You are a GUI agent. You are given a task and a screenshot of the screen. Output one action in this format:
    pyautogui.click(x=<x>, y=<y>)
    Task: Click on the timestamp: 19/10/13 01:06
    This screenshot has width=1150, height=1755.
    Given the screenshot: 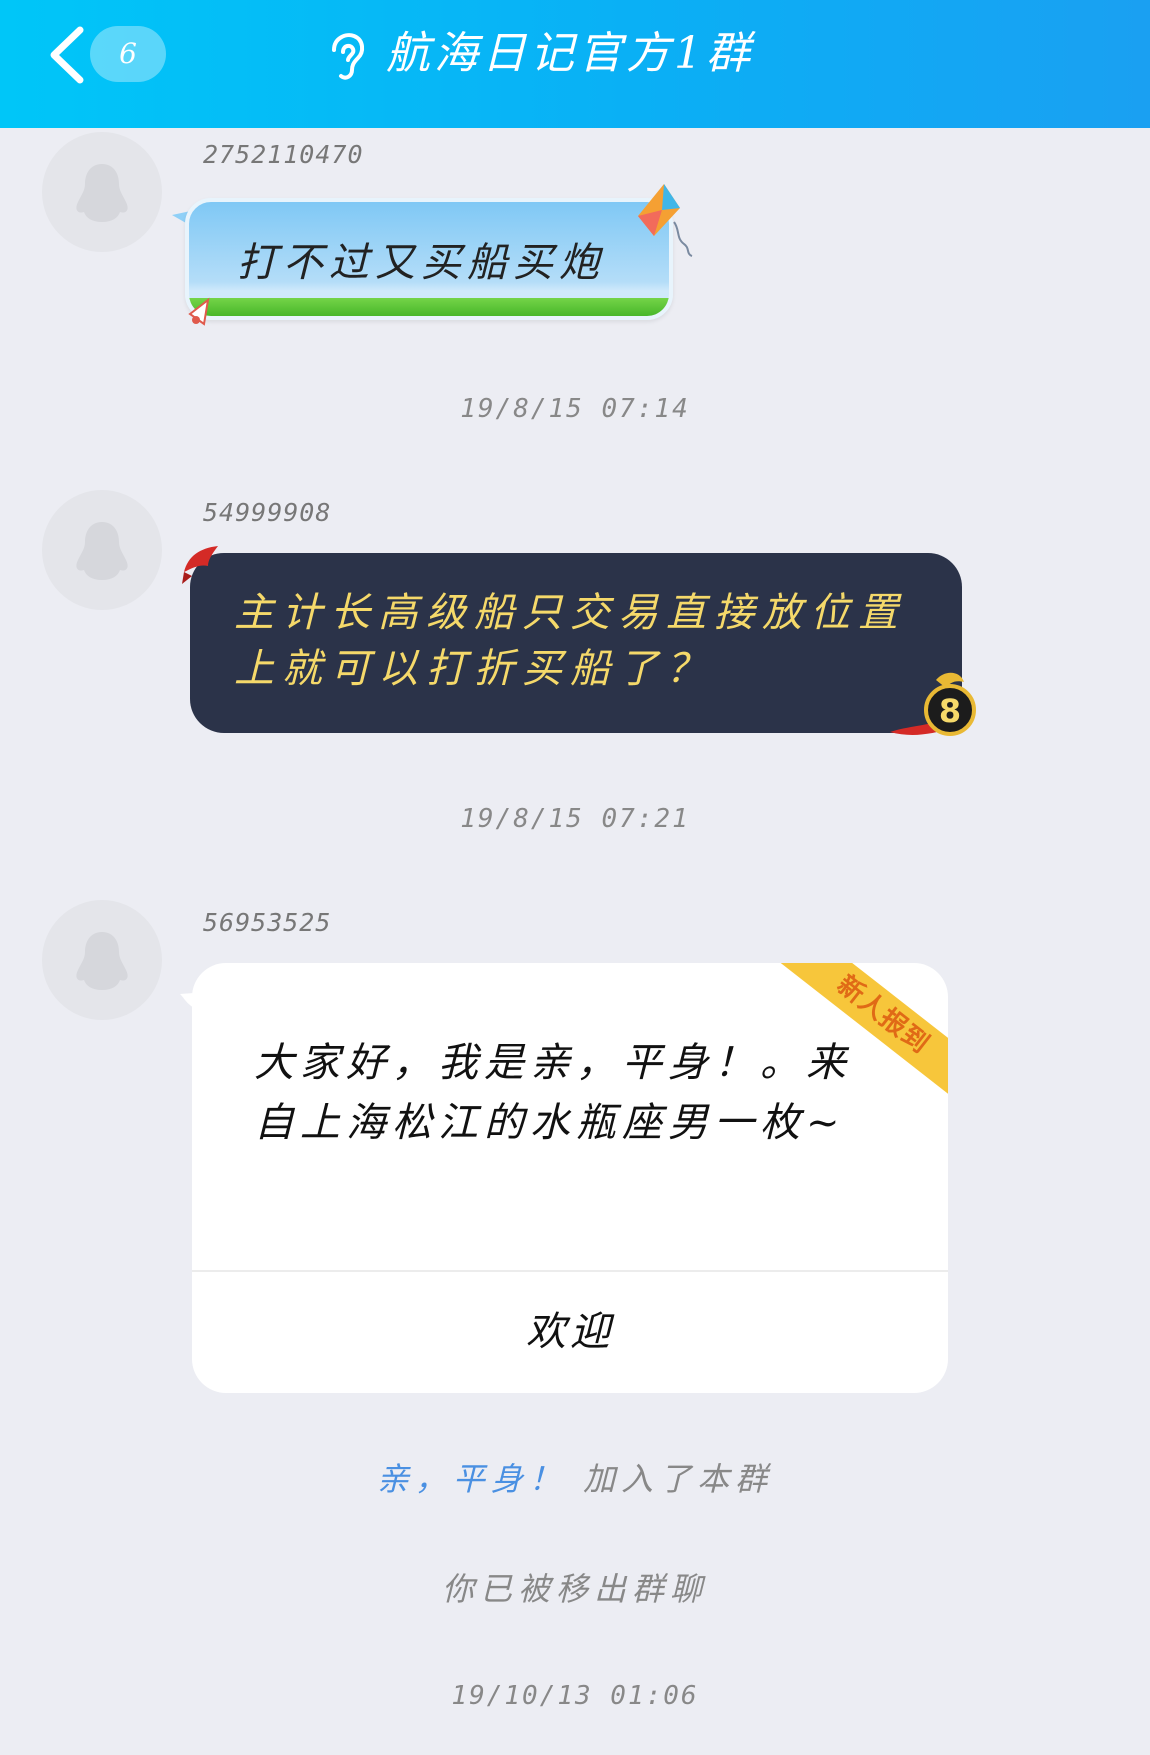 What is the action you would take?
    pyautogui.click(x=575, y=1696)
    